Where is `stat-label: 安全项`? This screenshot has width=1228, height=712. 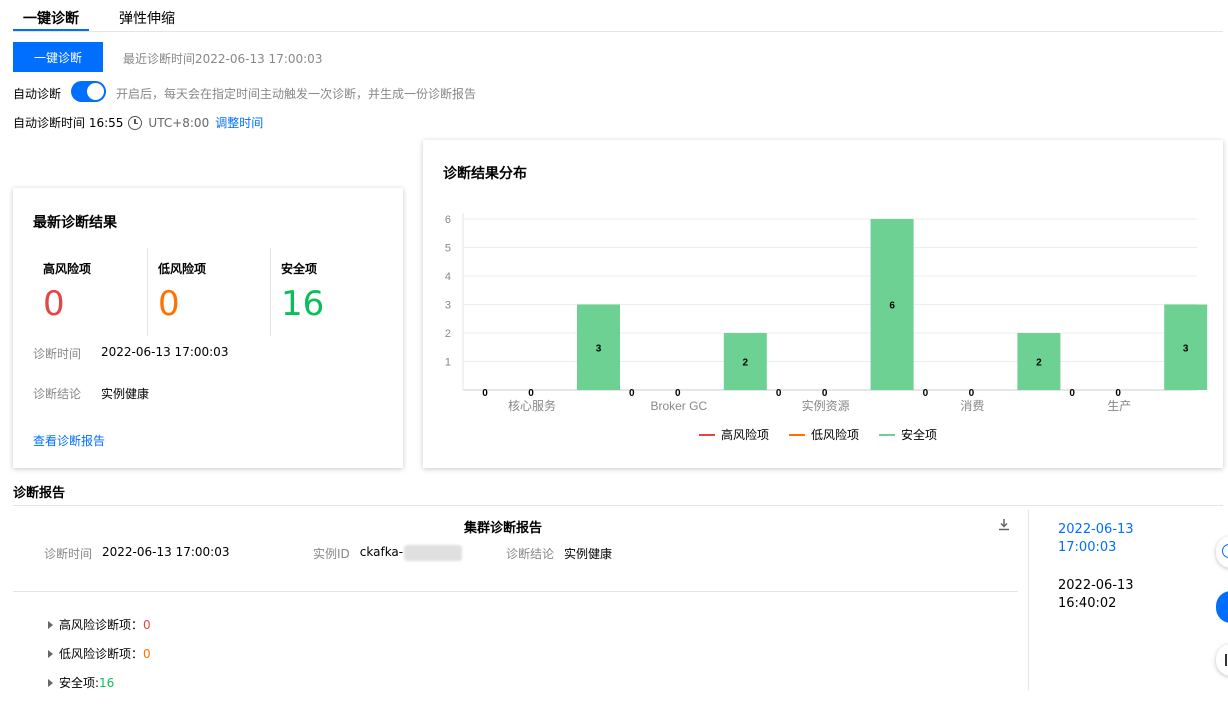 stat-label: 安全项 is located at coordinates (299, 269).